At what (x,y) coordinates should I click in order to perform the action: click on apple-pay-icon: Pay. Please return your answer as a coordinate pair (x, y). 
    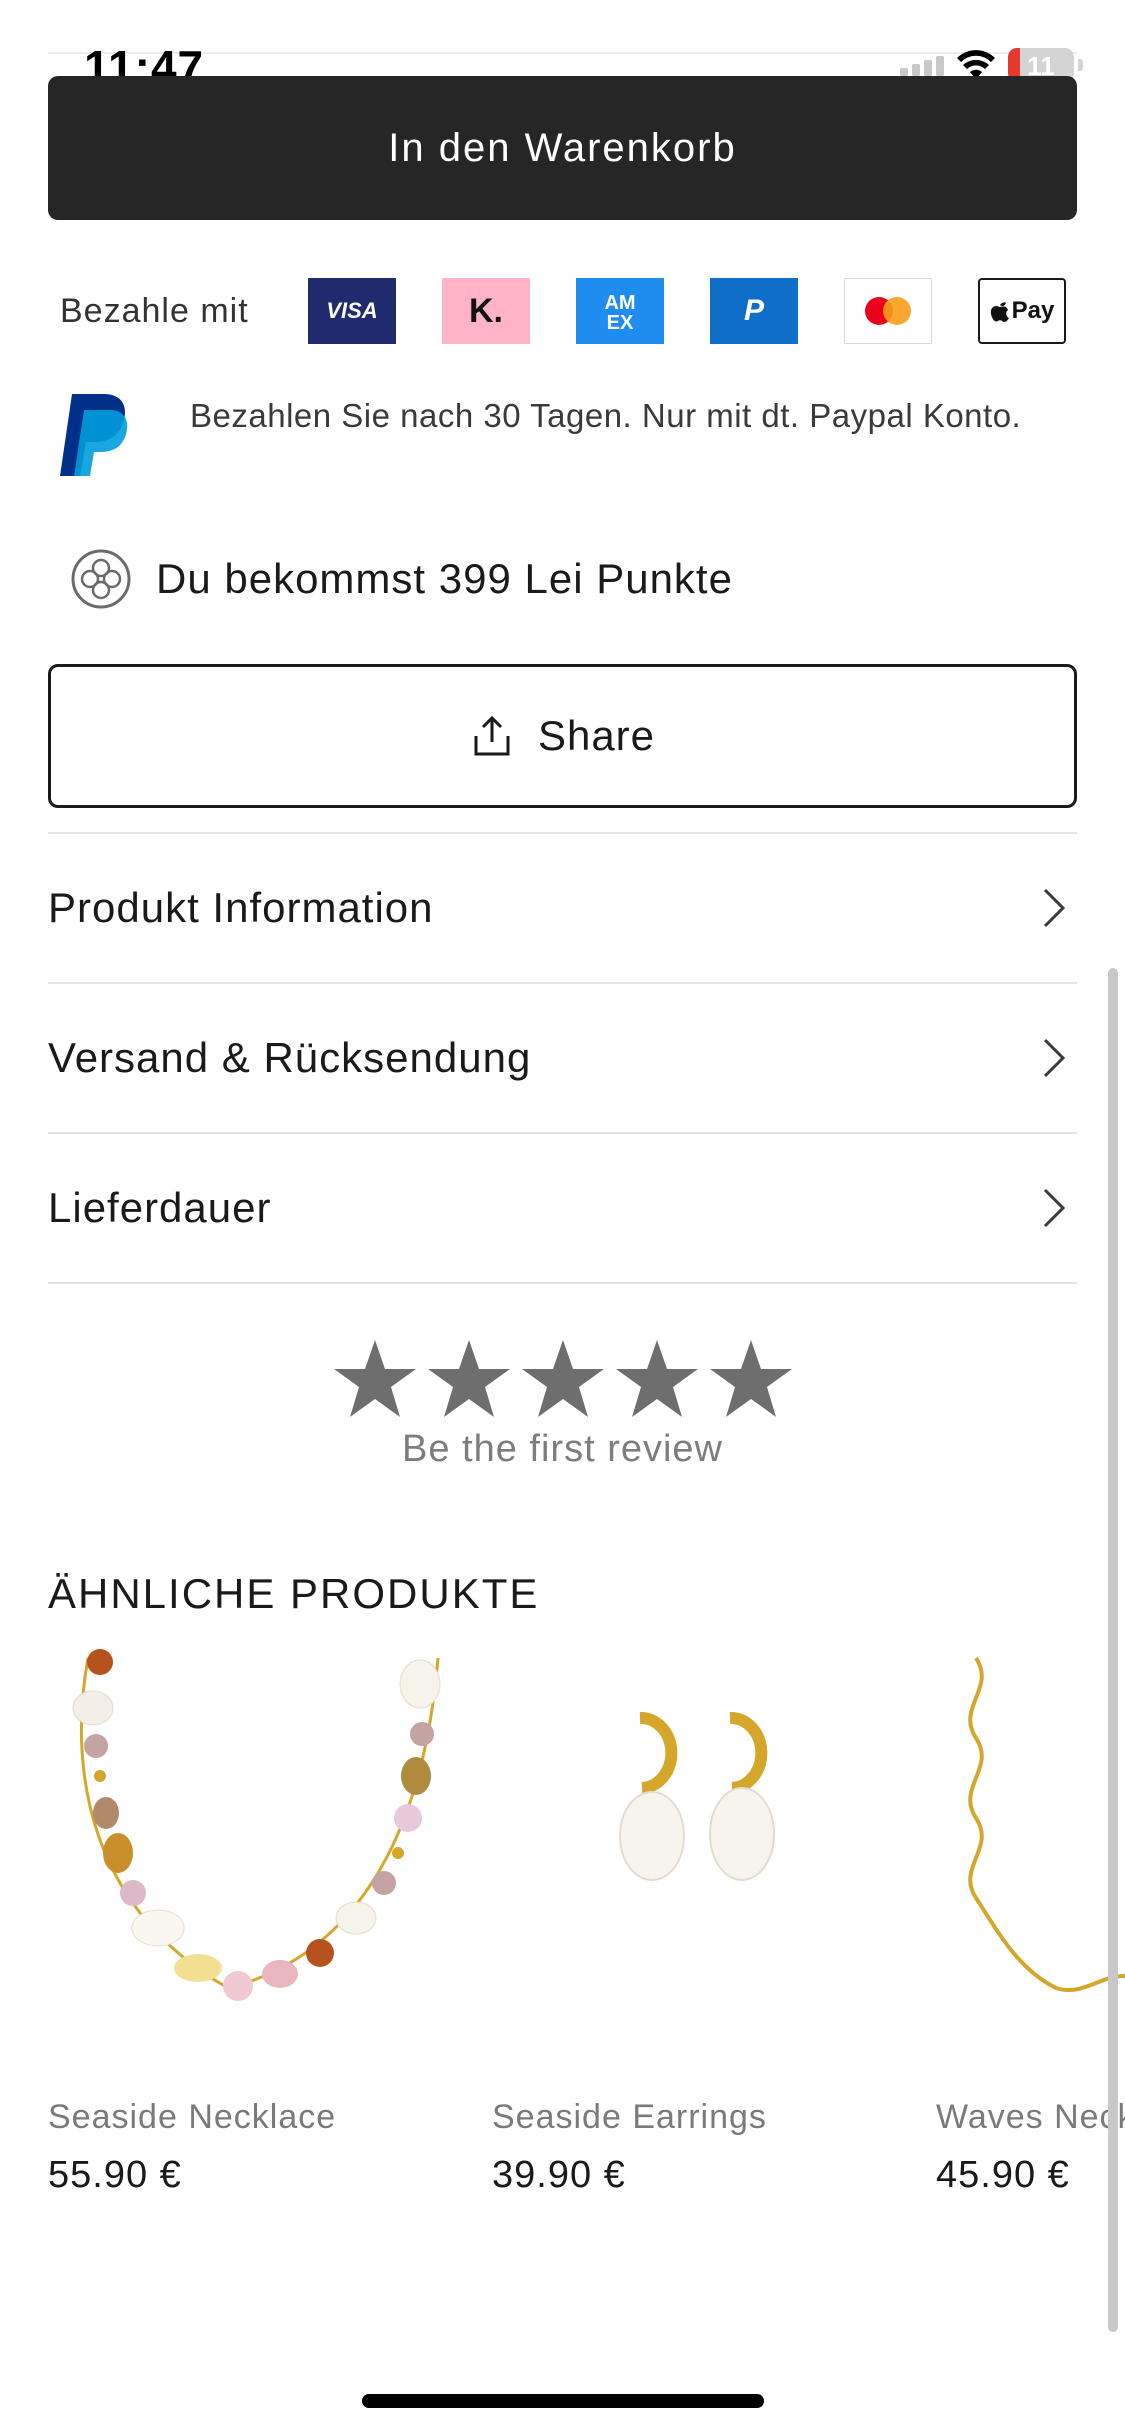
    Looking at the image, I should click on (1022, 311).